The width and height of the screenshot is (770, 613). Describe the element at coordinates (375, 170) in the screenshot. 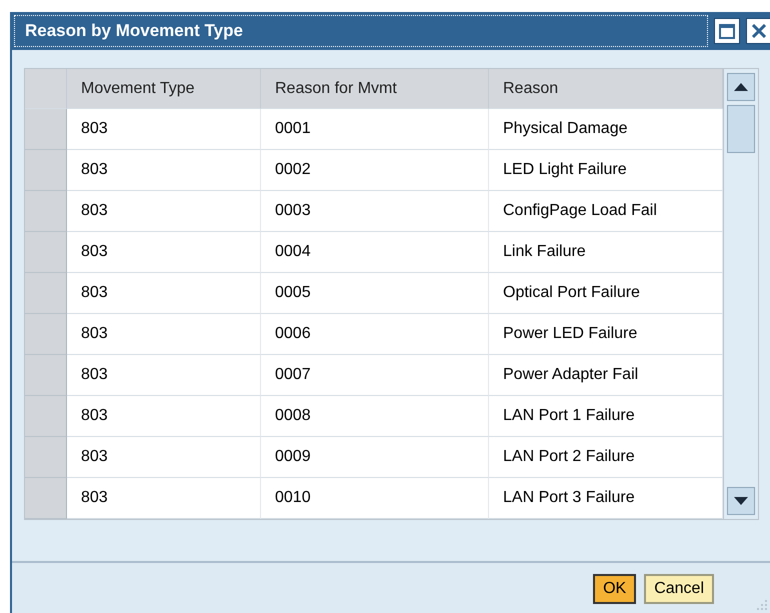

I see `table-cell: 0002` at that location.